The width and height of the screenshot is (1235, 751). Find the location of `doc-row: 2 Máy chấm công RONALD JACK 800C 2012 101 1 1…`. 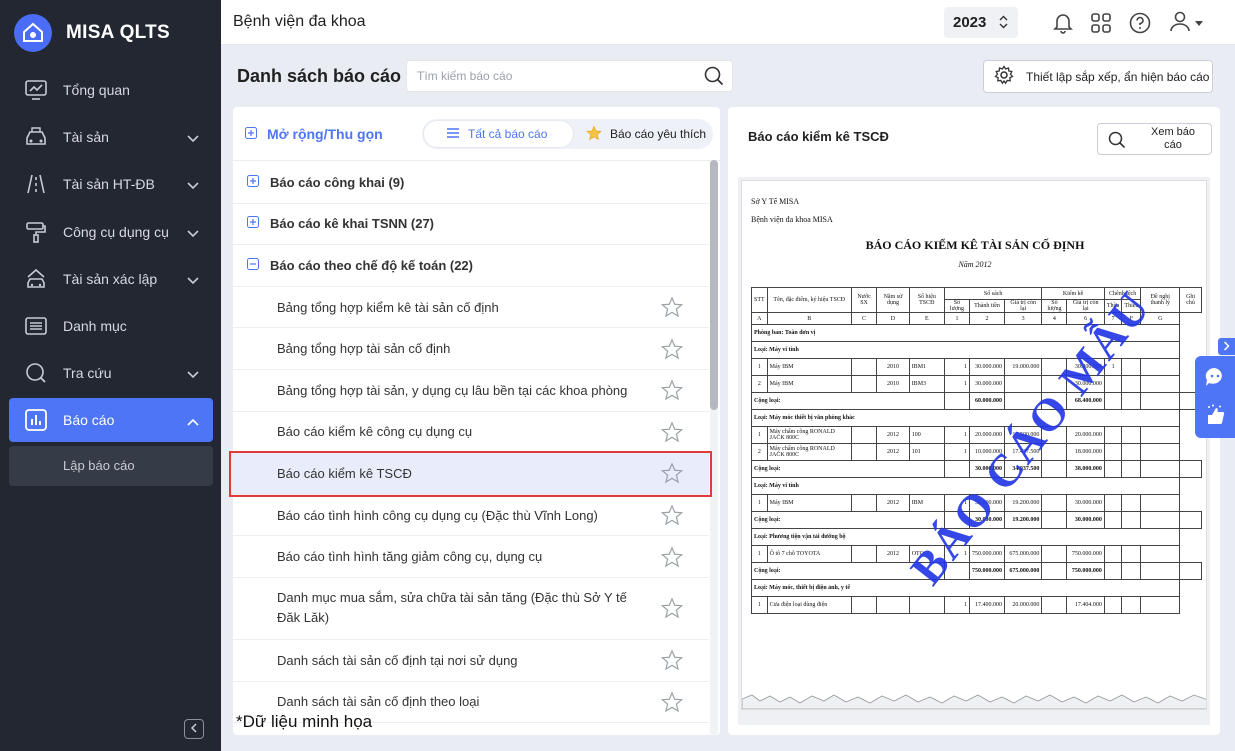

doc-row: 2 Máy chấm công RONALD JACK 800C 2012 101 1 1… is located at coordinates (976, 452).